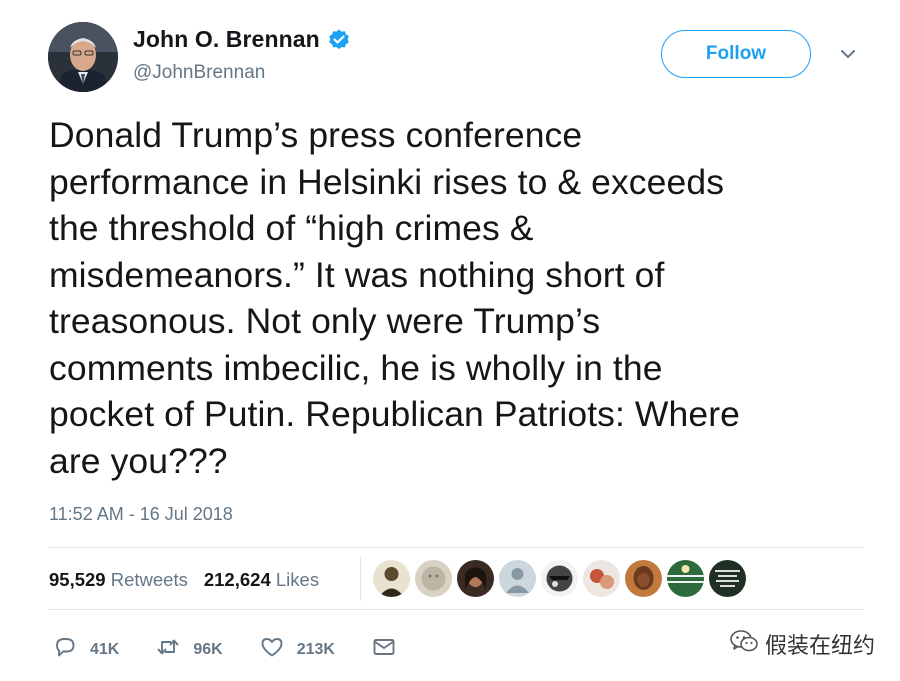 Image resolution: width=900 pixels, height=681 pixels. What do you see at coordinates (138, 460) in the screenshot?
I see `tweet-text-line: are you???` at bounding box center [138, 460].